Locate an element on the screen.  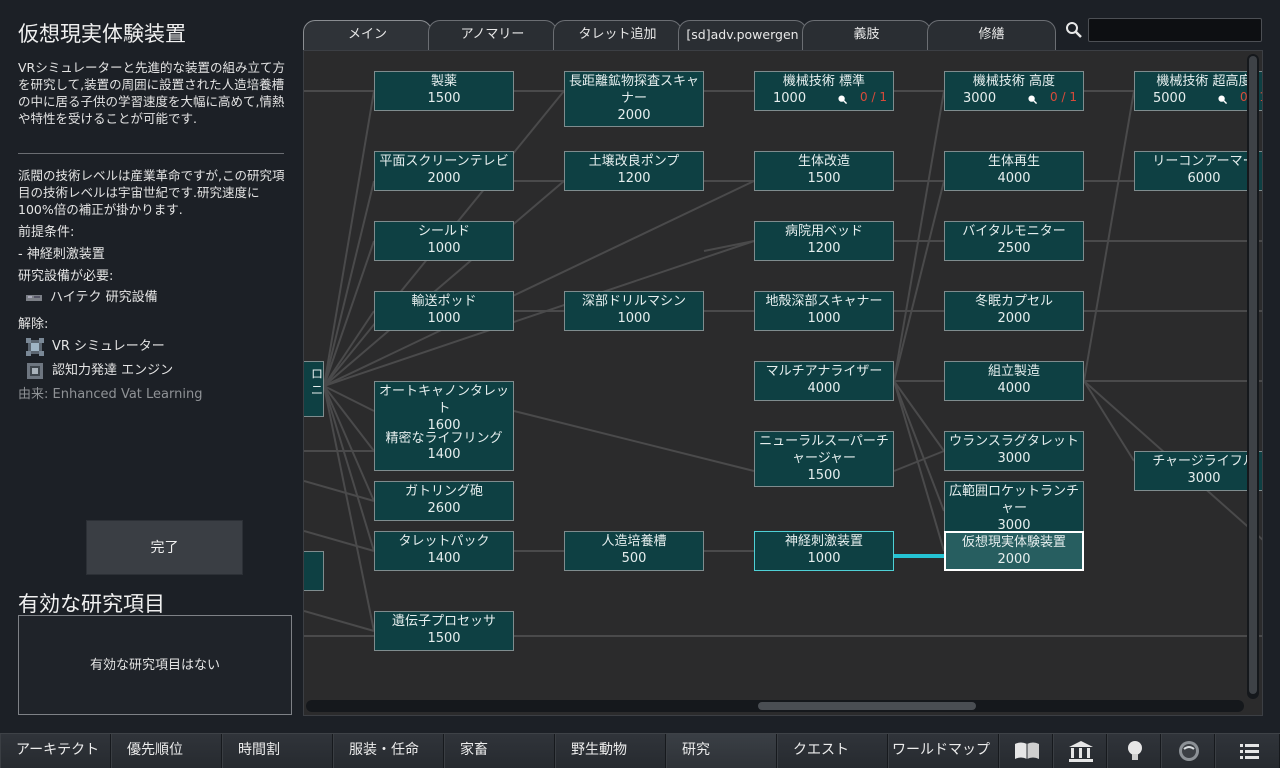
unlock-item-cognition-engine: 認知力発達 エンジン is located at coordinates (99, 369).